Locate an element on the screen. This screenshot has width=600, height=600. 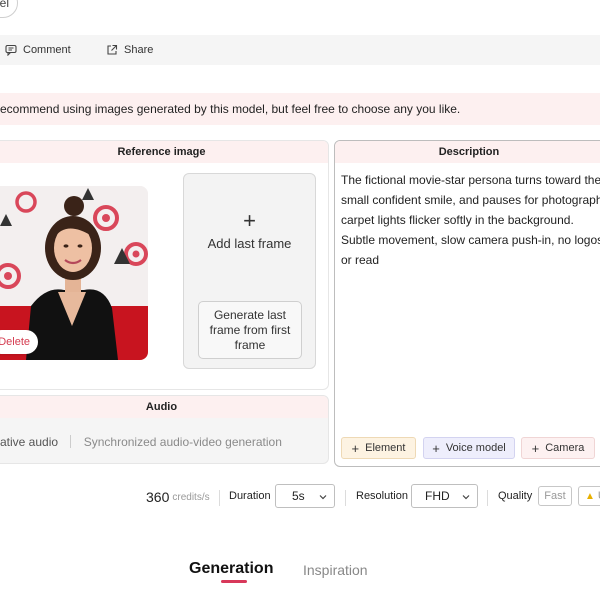
tab-generation: Generation is located at coordinates (231, 569).